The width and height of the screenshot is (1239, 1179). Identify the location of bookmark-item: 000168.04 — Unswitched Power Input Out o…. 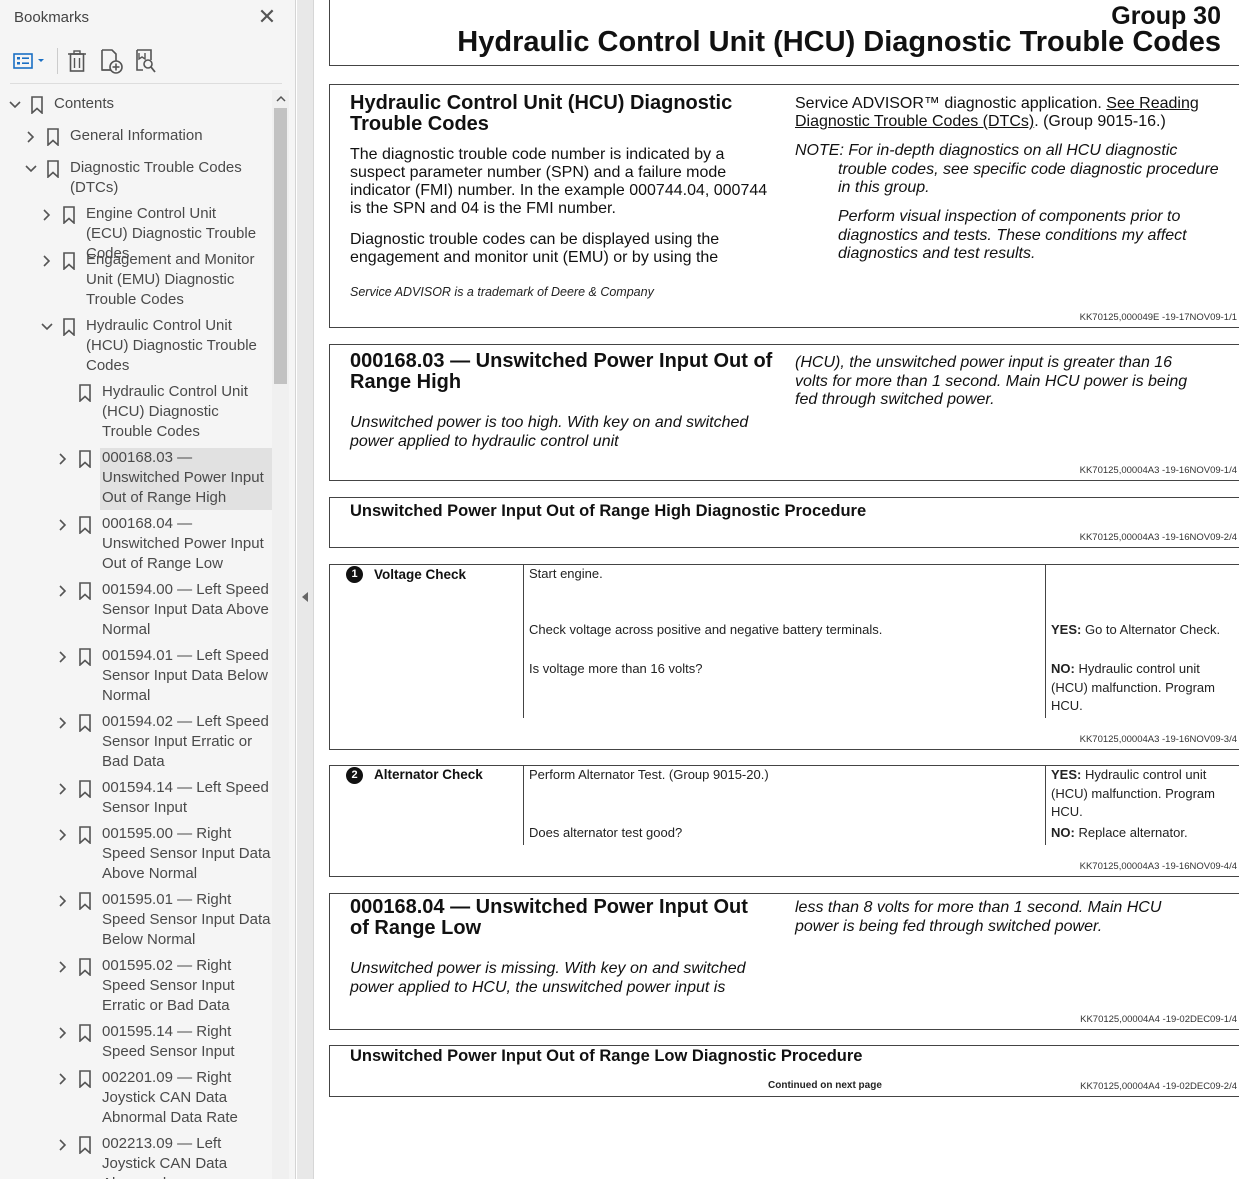
(136, 545).